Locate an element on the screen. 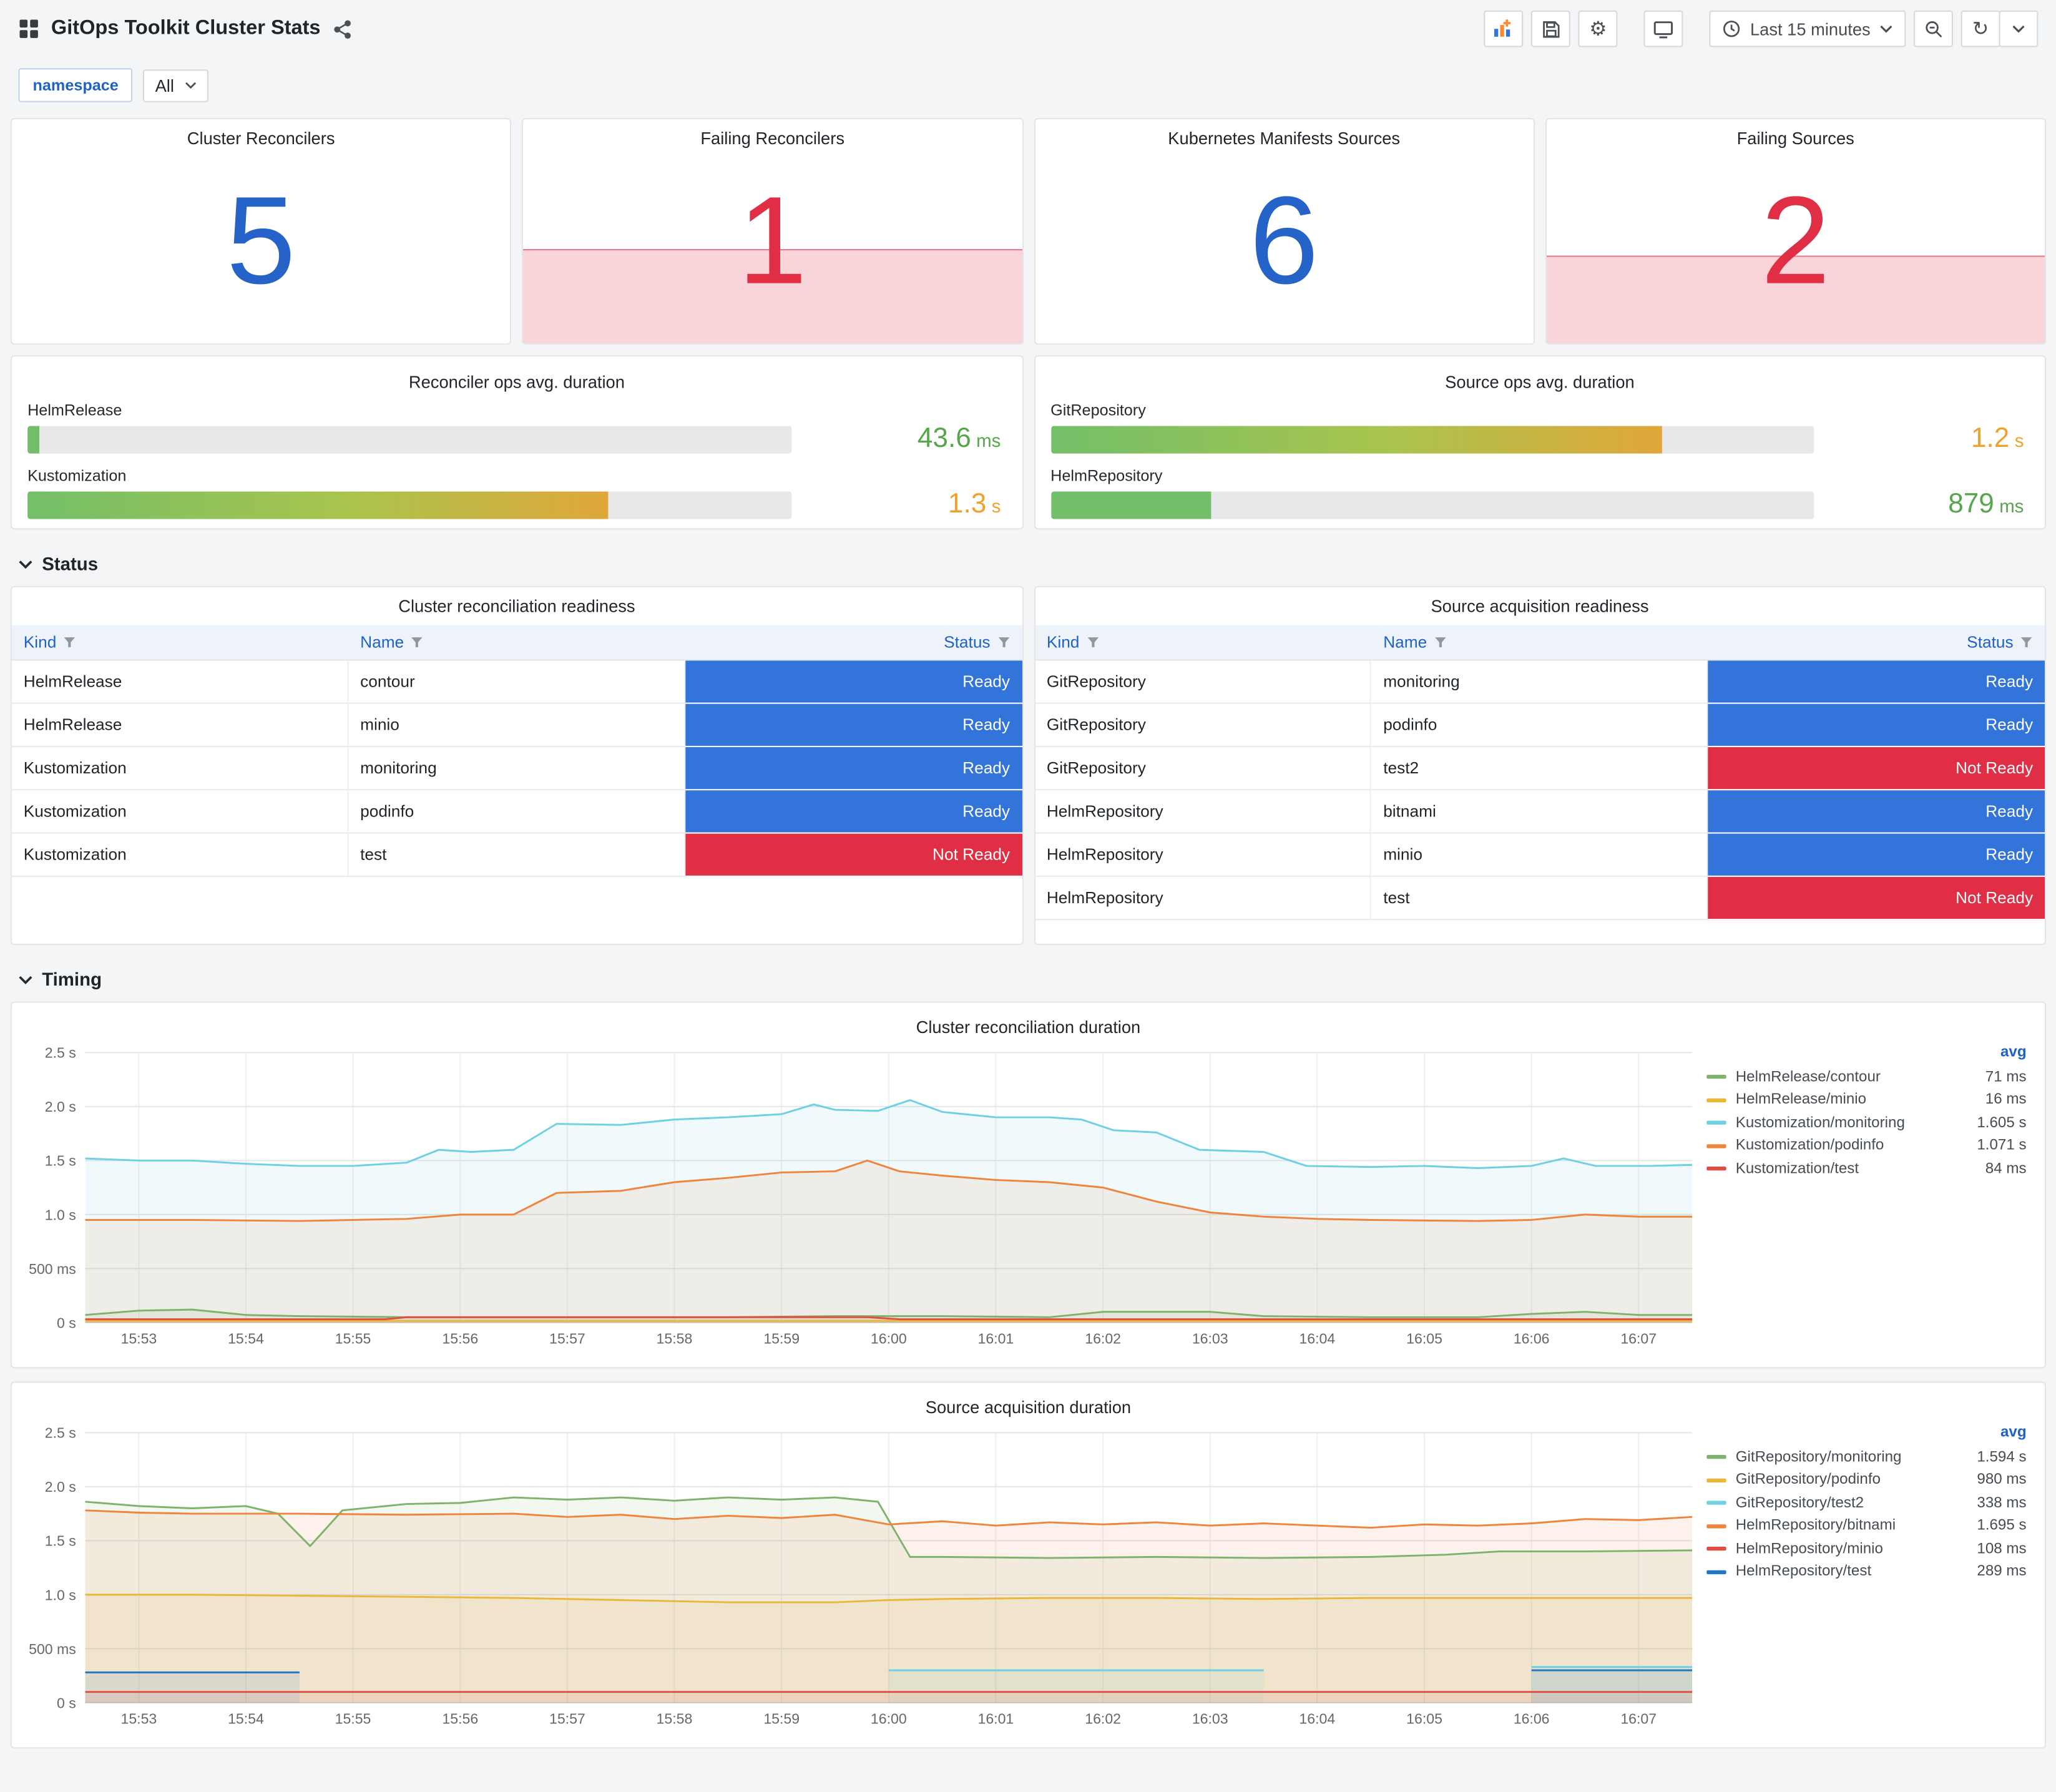 Image resolution: width=2056 pixels, height=1792 pixels. apps-icon is located at coordinates (29, 28).